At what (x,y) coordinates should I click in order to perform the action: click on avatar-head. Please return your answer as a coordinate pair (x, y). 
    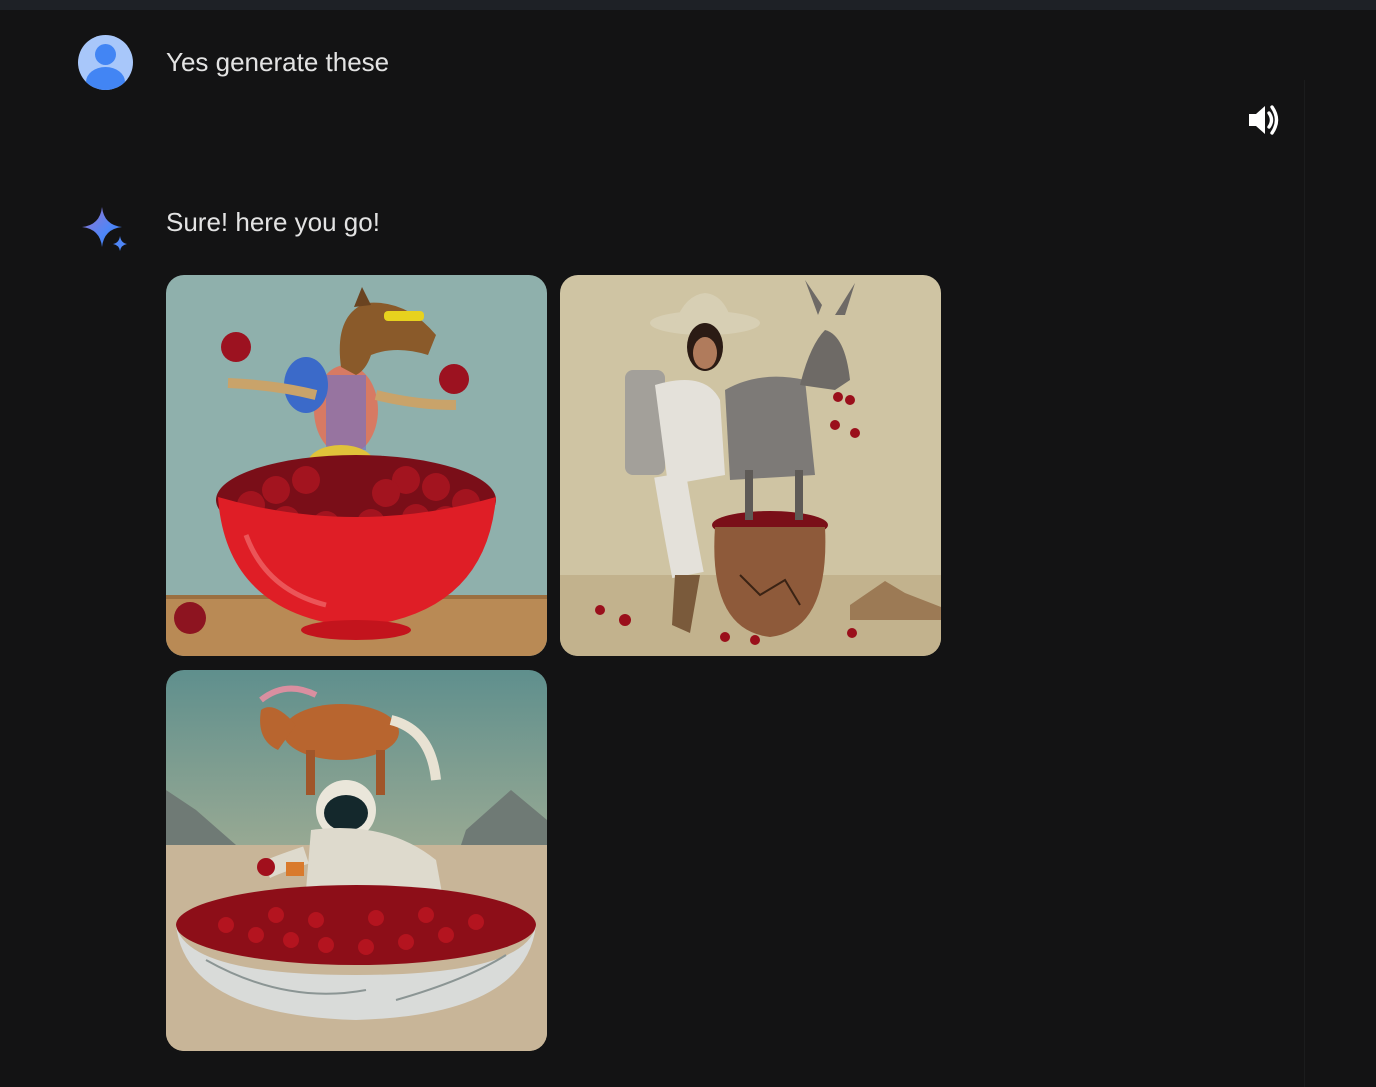
    Looking at the image, I should click on (105, 54).